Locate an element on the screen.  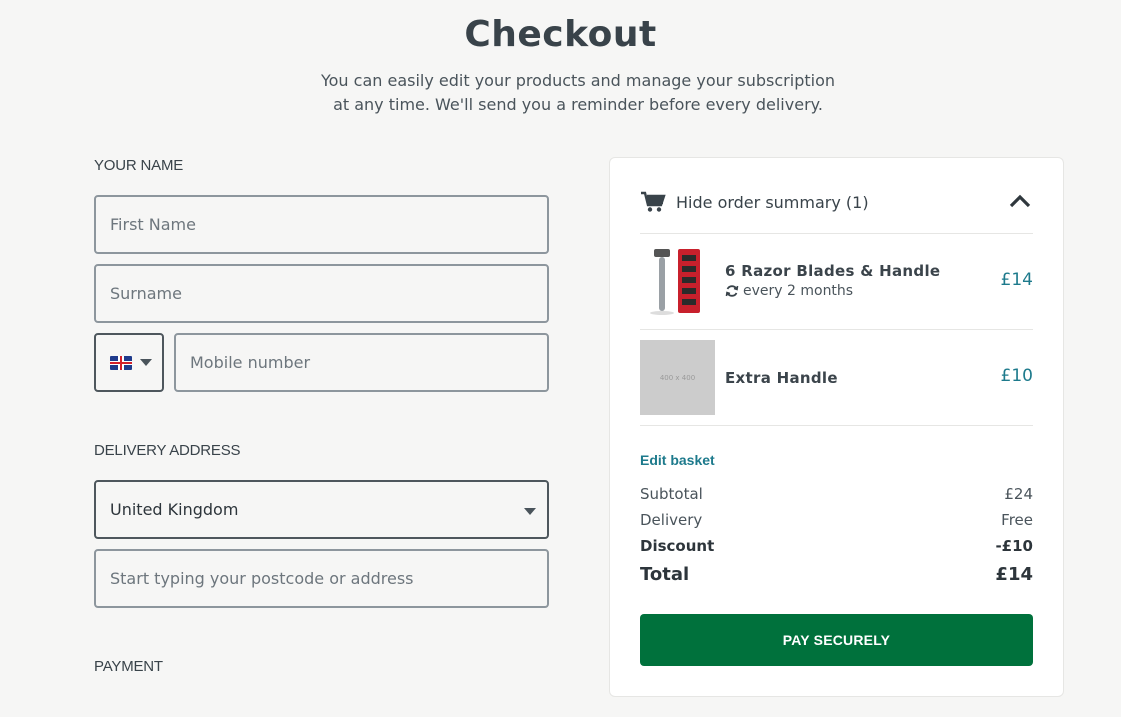
refresh-icon is located at coordinates (732, 291).